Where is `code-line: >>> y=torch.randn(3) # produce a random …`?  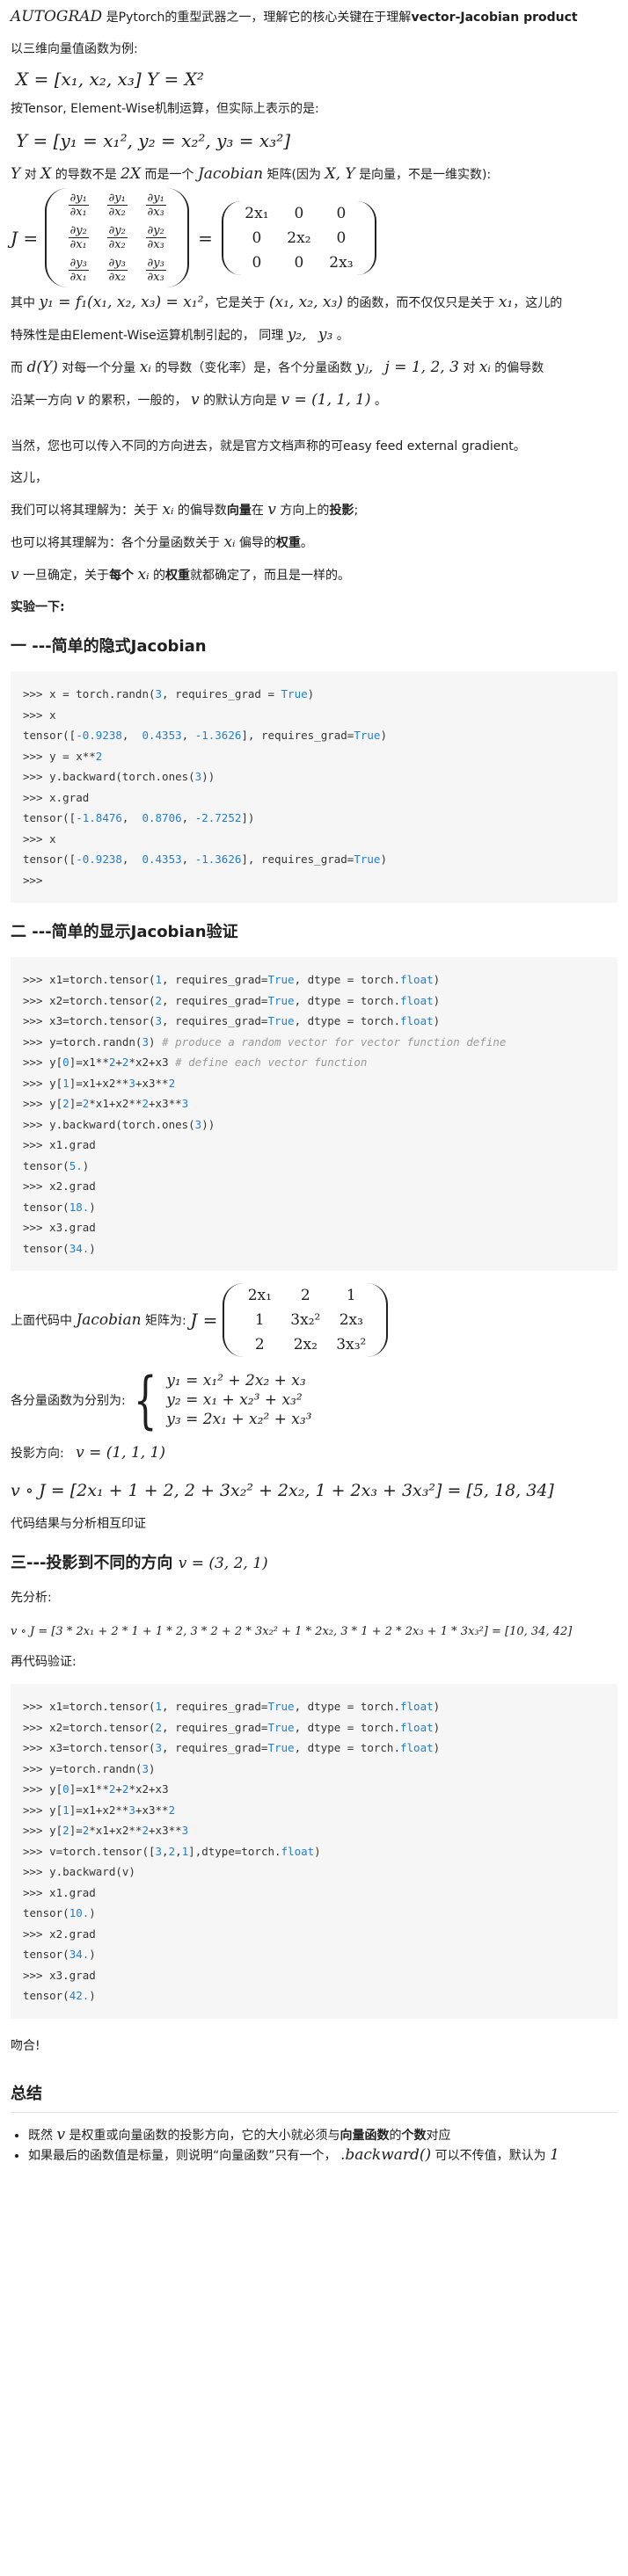 code-line: >>> y=torch.randn(3) # produce a random … is located at coordinates (265, 1041).